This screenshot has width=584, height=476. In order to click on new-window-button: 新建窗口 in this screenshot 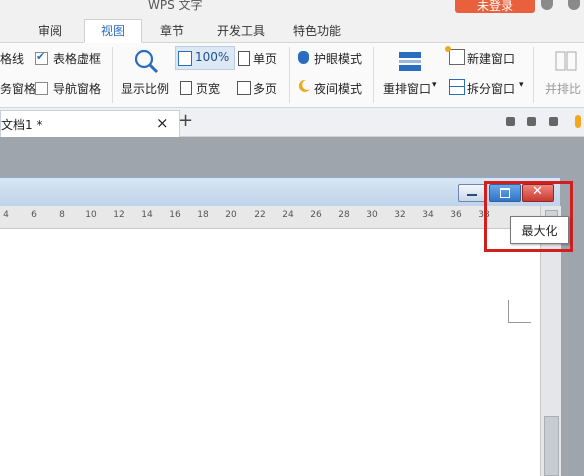, I will do `click(491, 58)`.